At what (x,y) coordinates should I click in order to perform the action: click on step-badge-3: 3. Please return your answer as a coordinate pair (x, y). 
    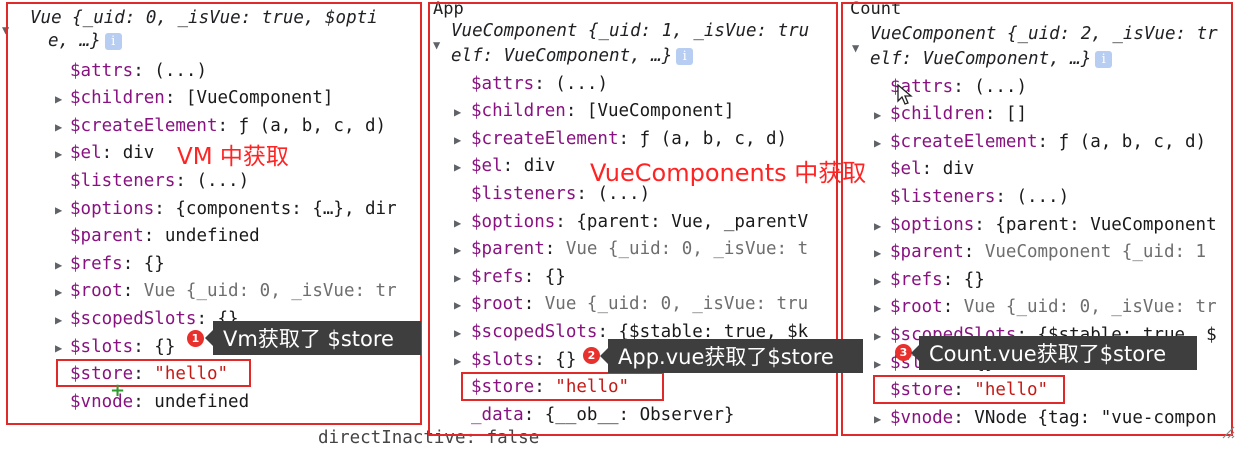
    Looking at the image, I should click on (903, 352).